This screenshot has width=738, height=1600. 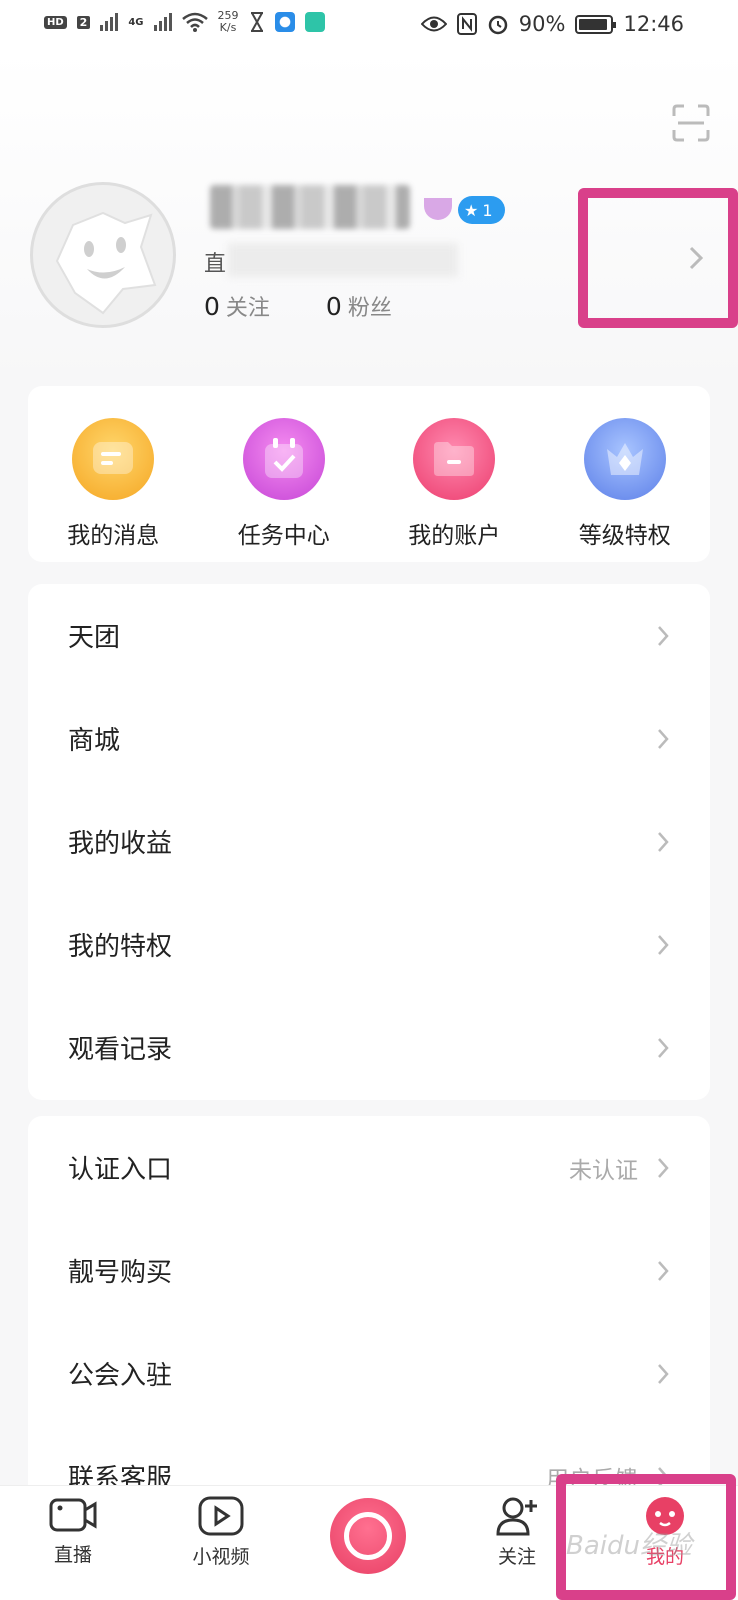 I want to click on nav-short-video: 小视频, so click(x=221, y=1532).